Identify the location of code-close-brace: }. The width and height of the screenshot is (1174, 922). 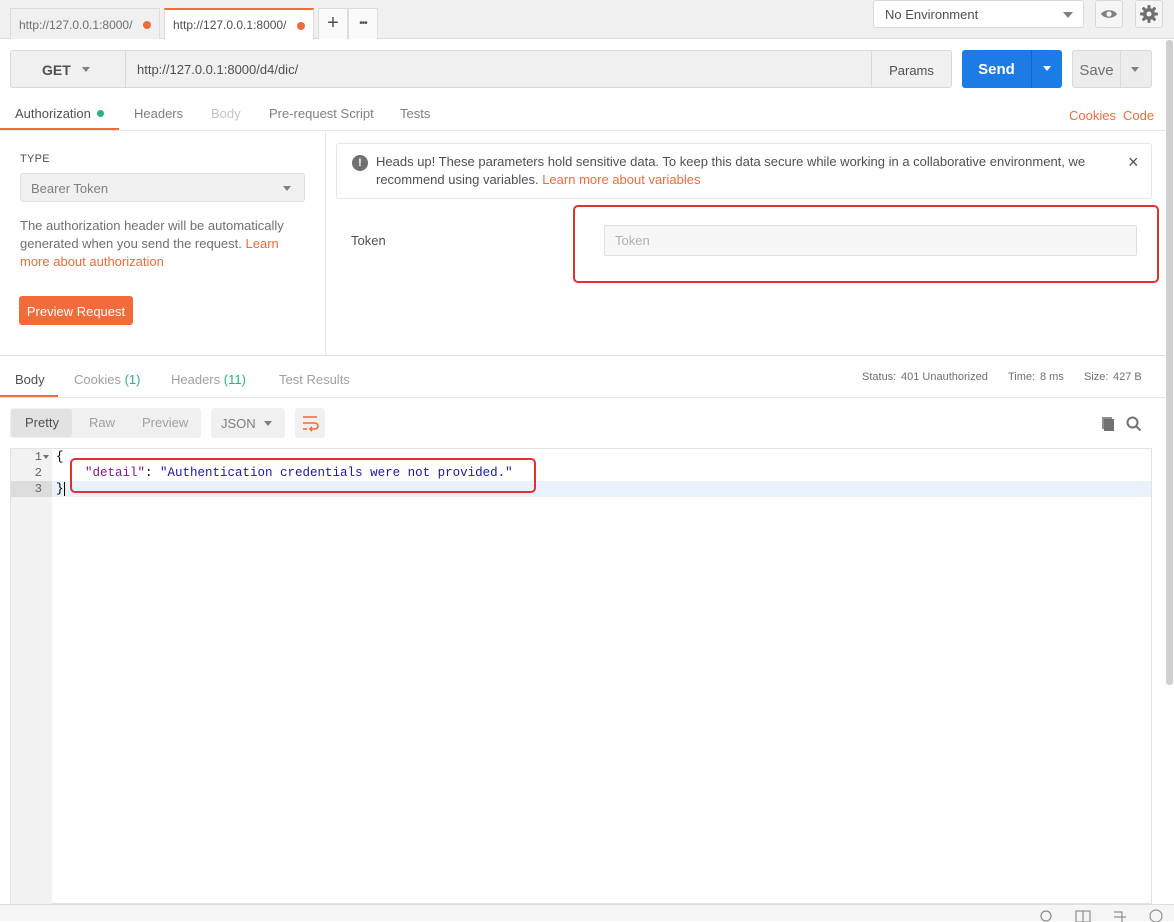
(60, 489).